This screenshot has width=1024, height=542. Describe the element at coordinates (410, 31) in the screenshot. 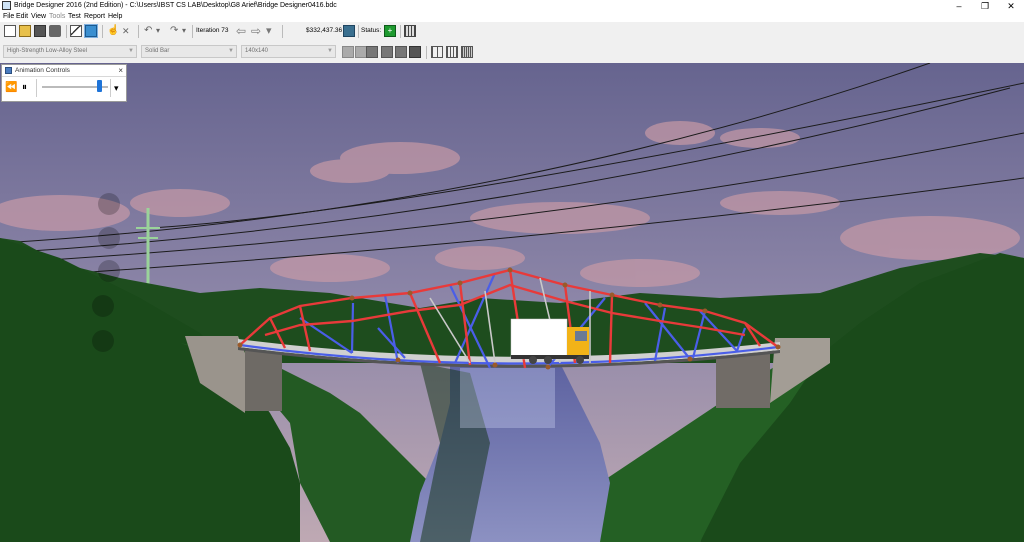

I see `member-table-icon` at that location.